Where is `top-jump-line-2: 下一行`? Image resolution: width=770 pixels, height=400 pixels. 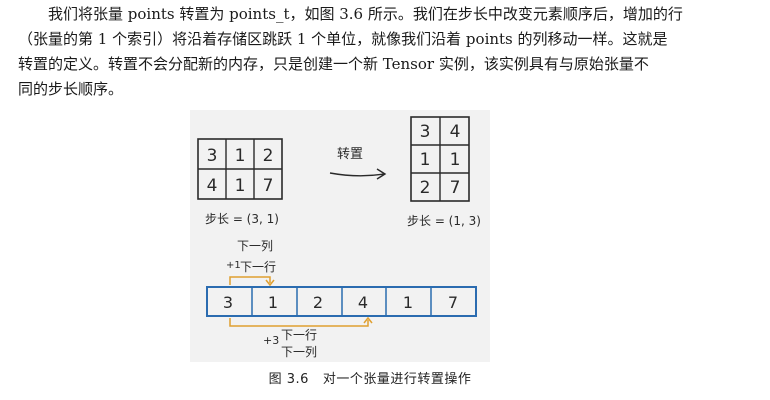 top-jump-line-2: 下一行 is located at coordinates (258, 267).